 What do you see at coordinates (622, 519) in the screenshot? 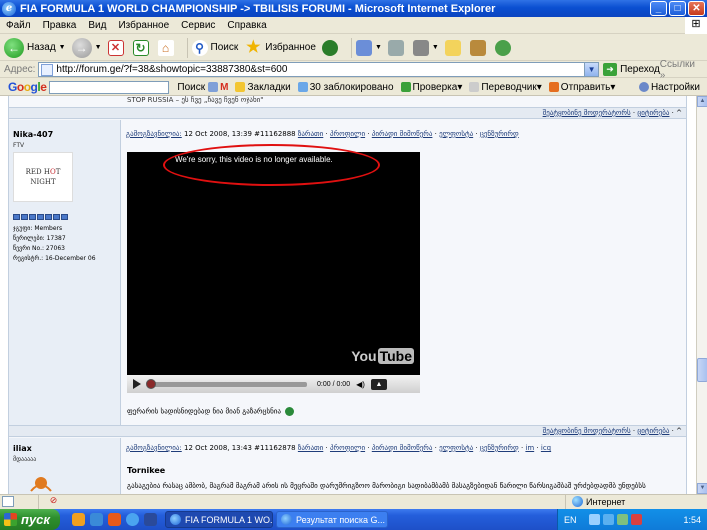
I see `tray-app-icon` at bounding box center [622, 519].